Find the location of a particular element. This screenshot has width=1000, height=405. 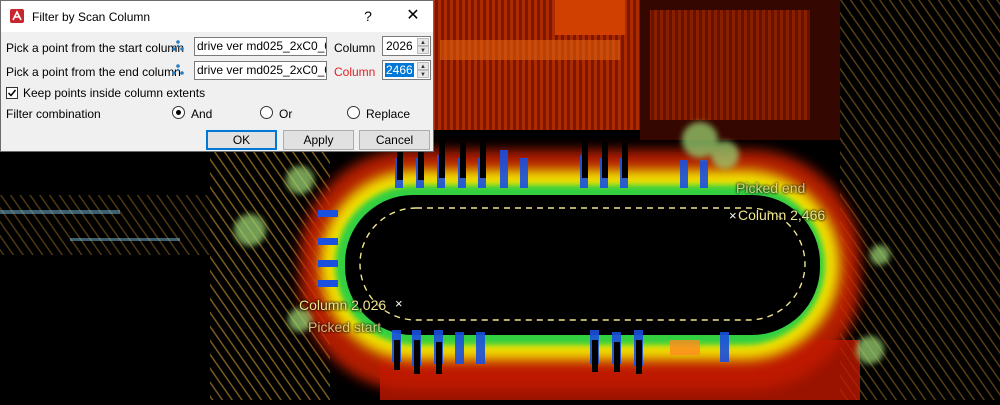

pick-start-point-icon is located at coordinates (178, 46).